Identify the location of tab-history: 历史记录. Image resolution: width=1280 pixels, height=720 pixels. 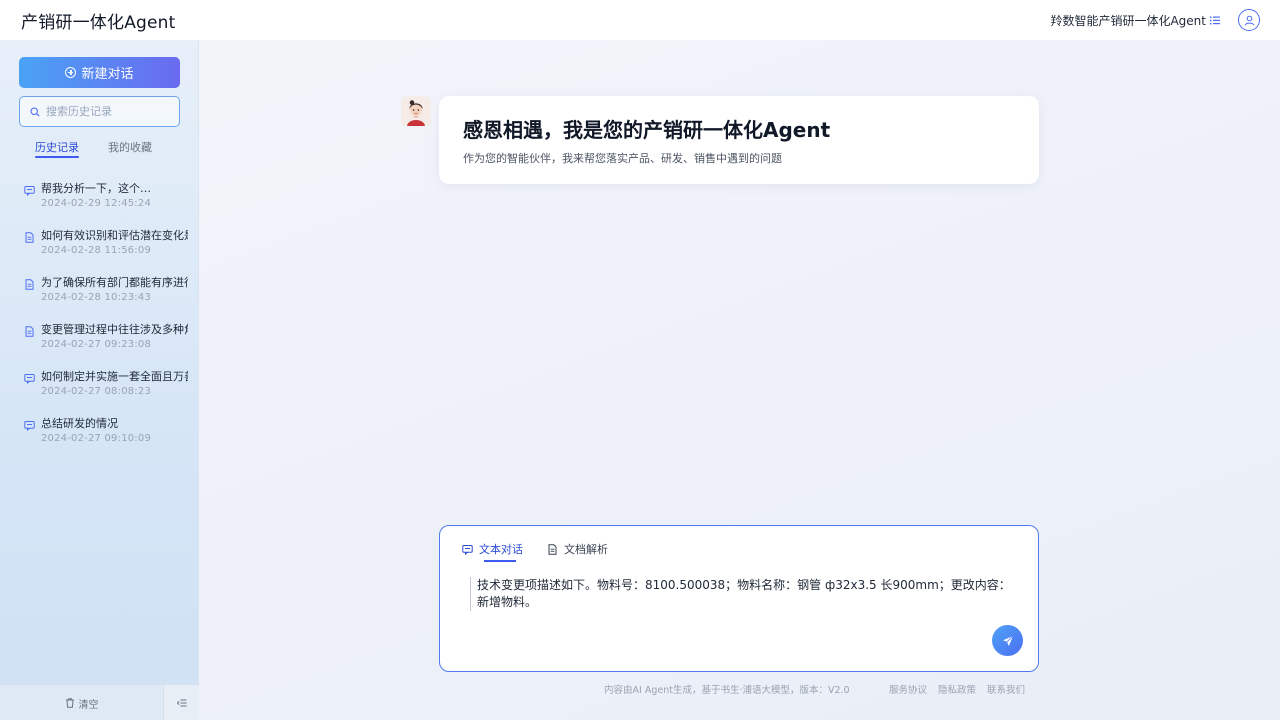
(57, 148).